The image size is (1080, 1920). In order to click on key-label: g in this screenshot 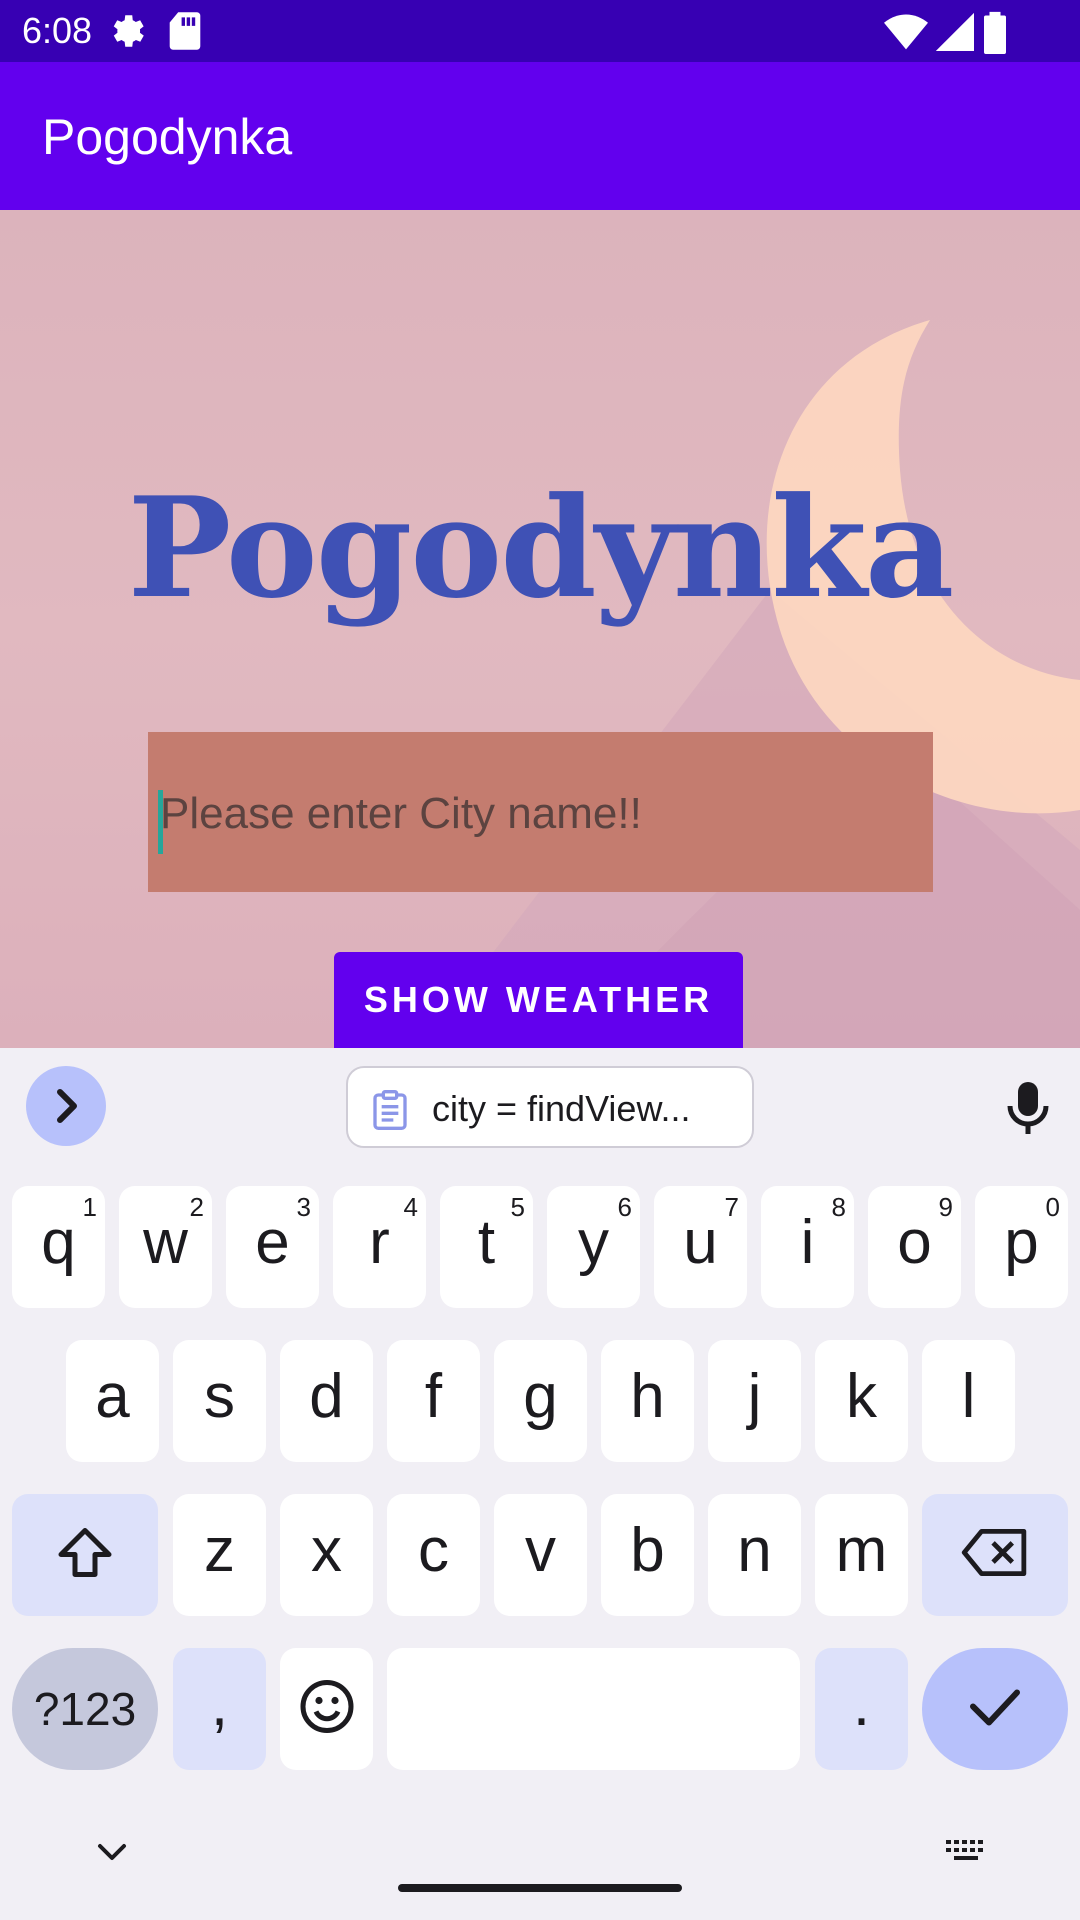, I will do `click(540, 1396)`.